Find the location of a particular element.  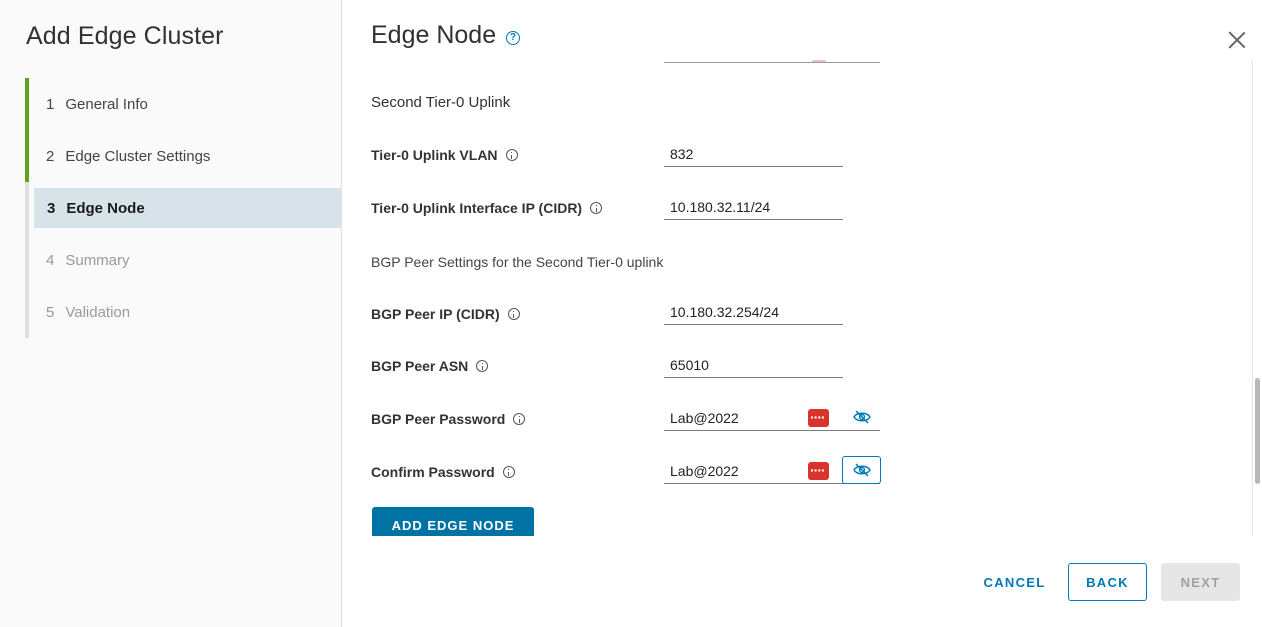

uplink-vlan-label-text: Tier-0 Uplink VLAN is located at coordinates (434, 155).